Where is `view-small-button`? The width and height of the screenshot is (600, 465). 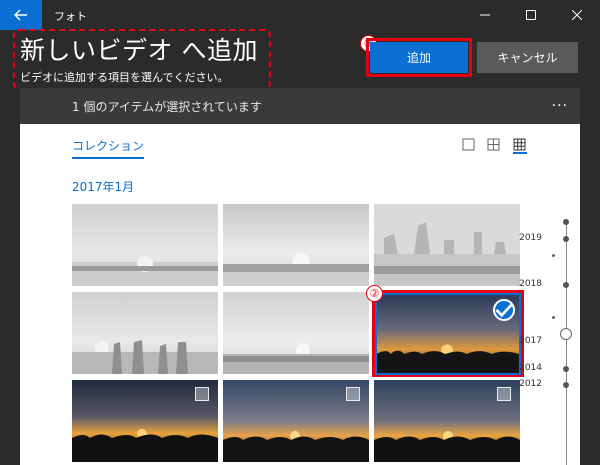
view-small-button is located at coordinates (520, 145).